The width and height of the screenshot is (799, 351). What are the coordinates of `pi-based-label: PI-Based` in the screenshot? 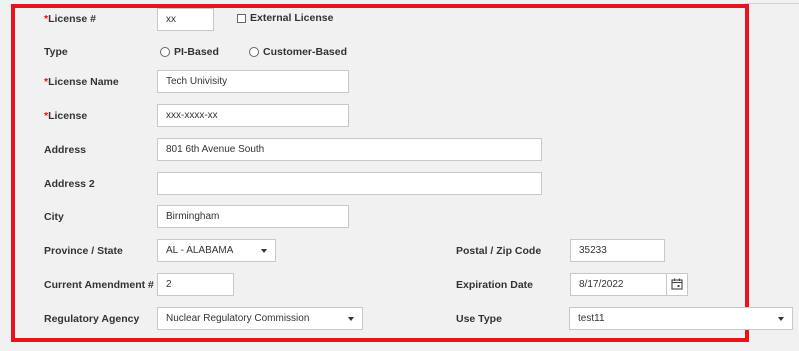 It's located at (196, 52).